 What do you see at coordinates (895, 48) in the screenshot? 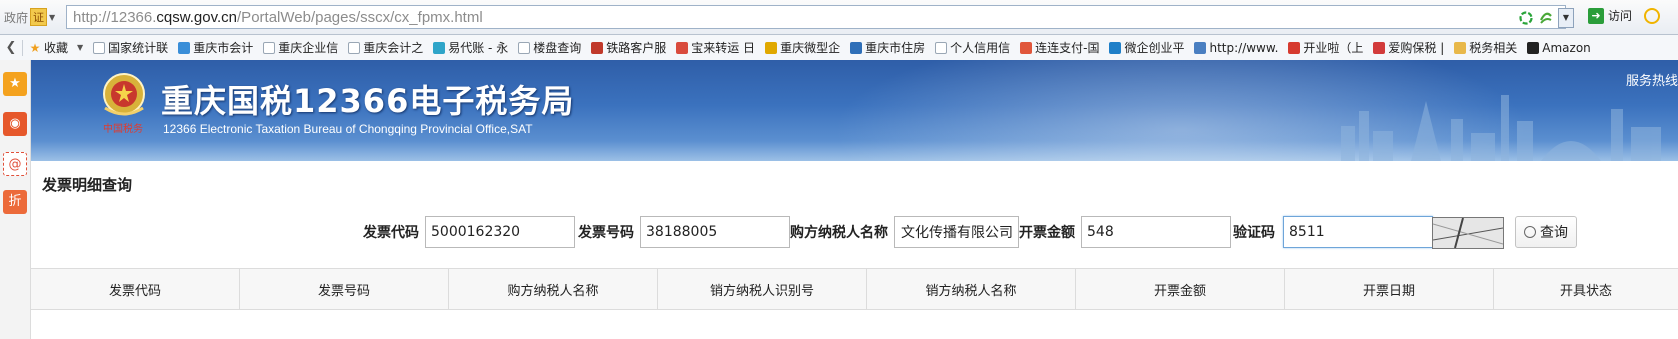
I see `bookmark-label: 重庆市住房` at bounding box center [895, 48].